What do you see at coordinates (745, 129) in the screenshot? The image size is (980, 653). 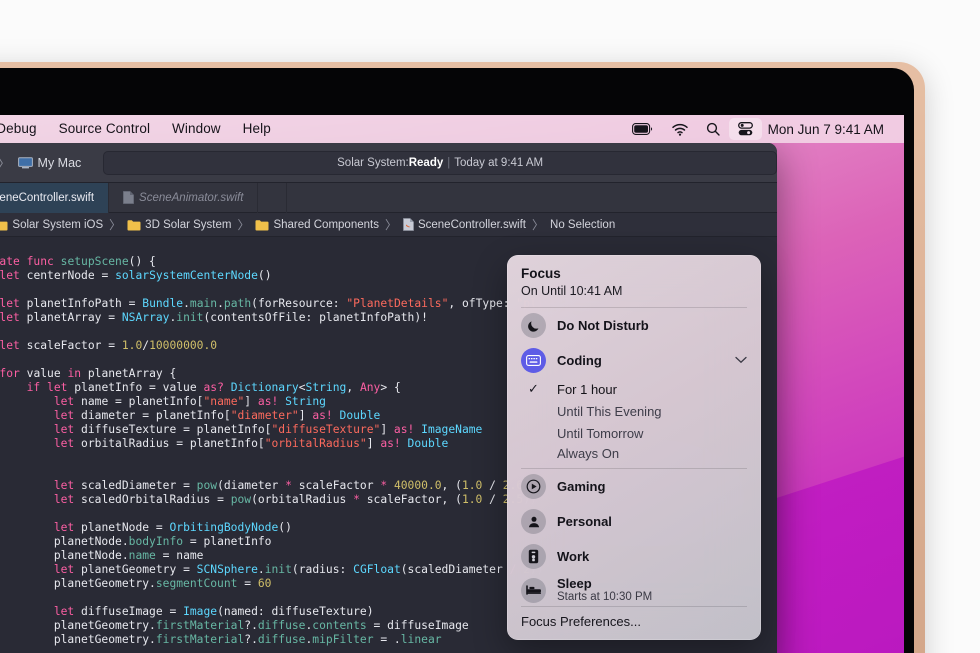 I see `control-center-icon` at bounding box center [745, 129].